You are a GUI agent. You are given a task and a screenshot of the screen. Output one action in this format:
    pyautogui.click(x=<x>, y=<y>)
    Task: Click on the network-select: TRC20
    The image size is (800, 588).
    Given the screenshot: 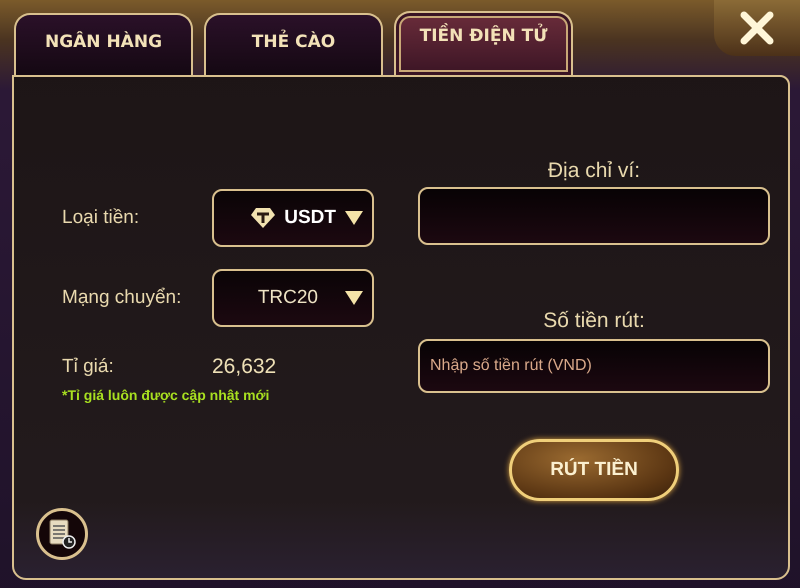 What is the action you would take?
    pyautogui.click(x=293, y=298)
    